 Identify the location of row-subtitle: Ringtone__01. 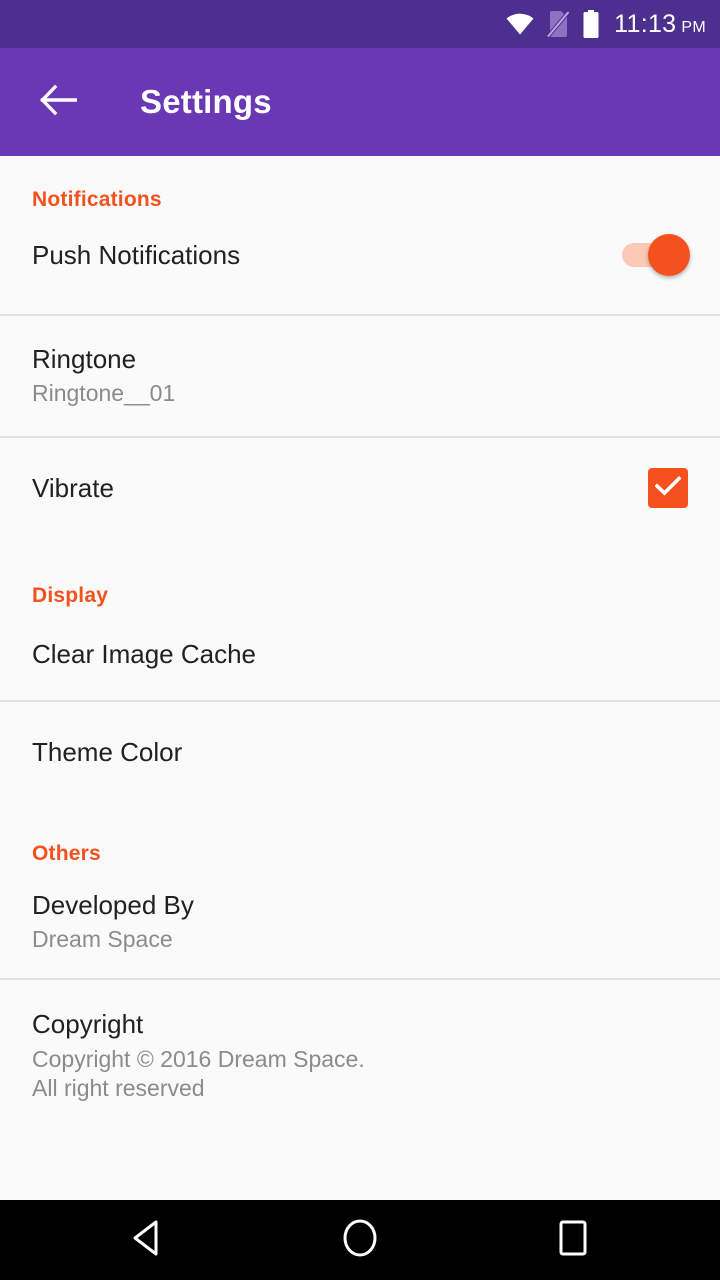
(104, 393).